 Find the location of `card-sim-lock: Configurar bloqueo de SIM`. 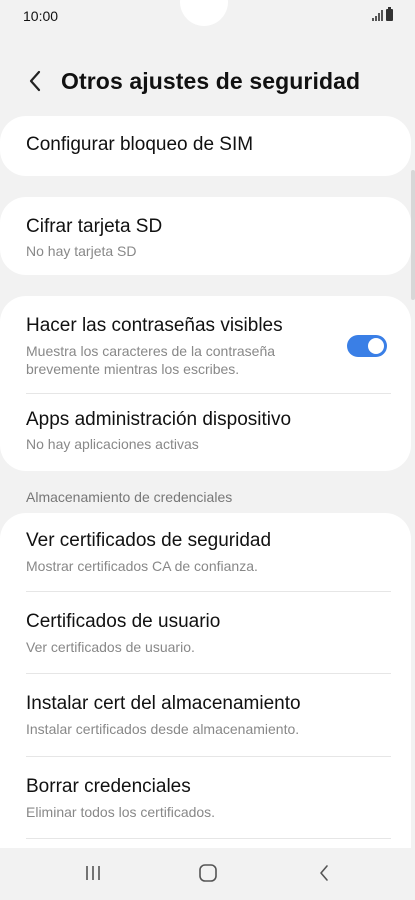

card-sim-lock: Configurar bloqueo de SIM is located at coordinates (205, 146).